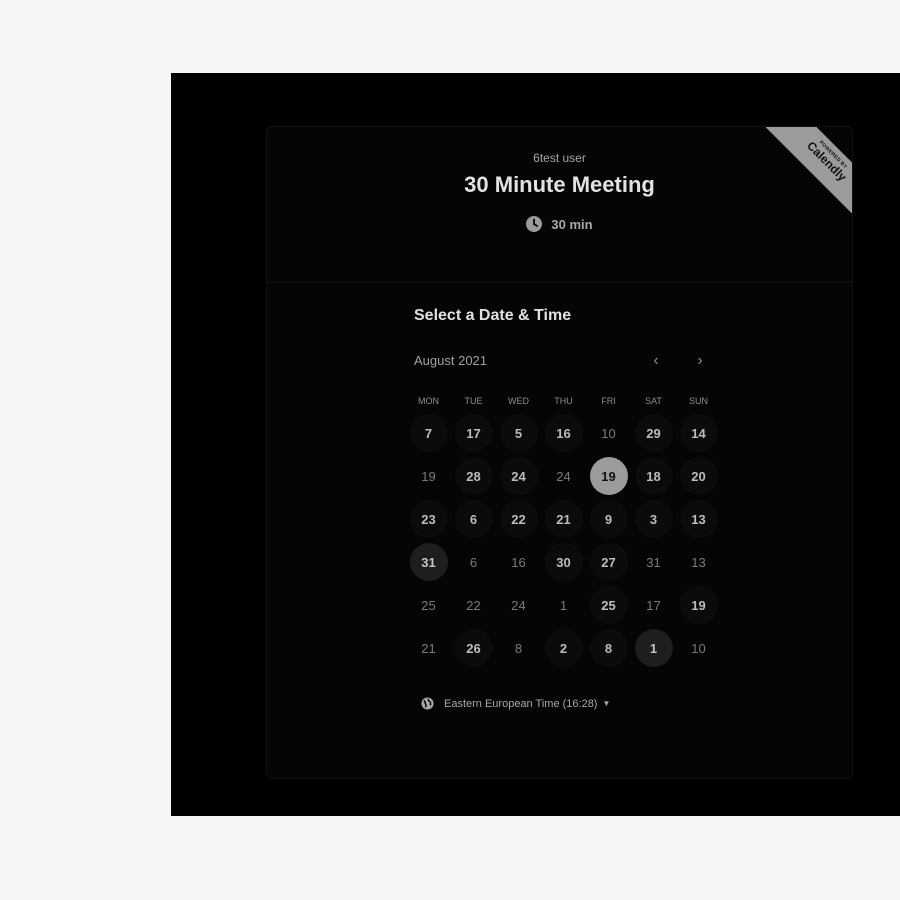  I want to click on calendar-week: 25 22 24 1 25 17 19, so click(563, 607).